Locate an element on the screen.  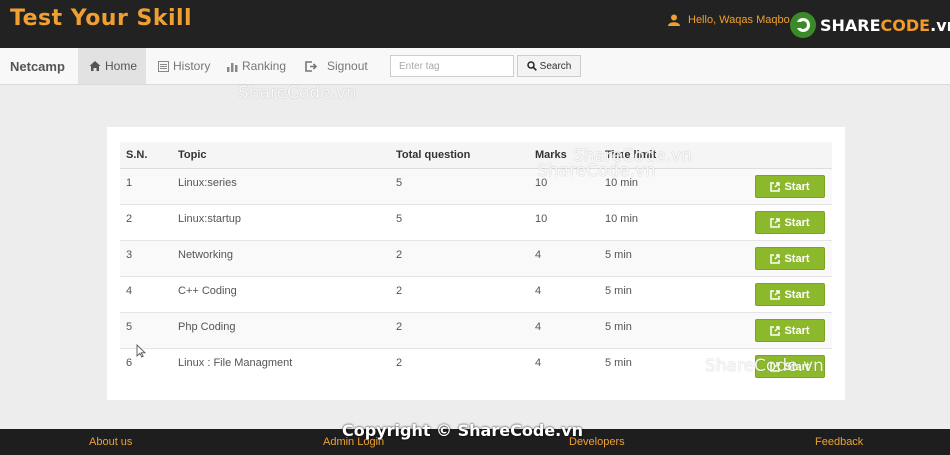
table-row: 3 Networking 2 4 5 min Start is located at coordinates (476, 259).